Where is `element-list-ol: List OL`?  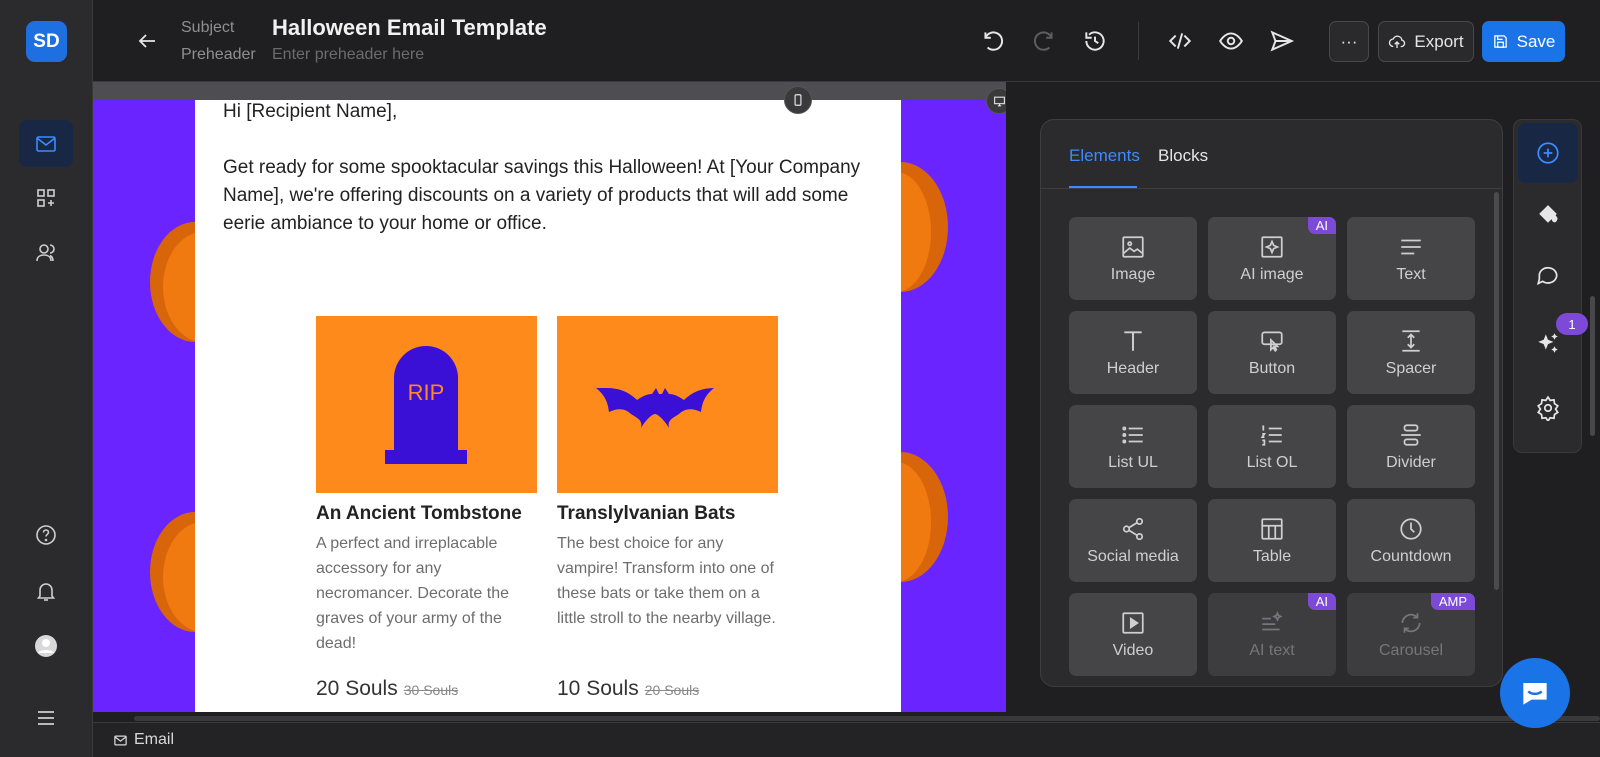 element-list-ol: List OL is located at coordinates (1272, 446).